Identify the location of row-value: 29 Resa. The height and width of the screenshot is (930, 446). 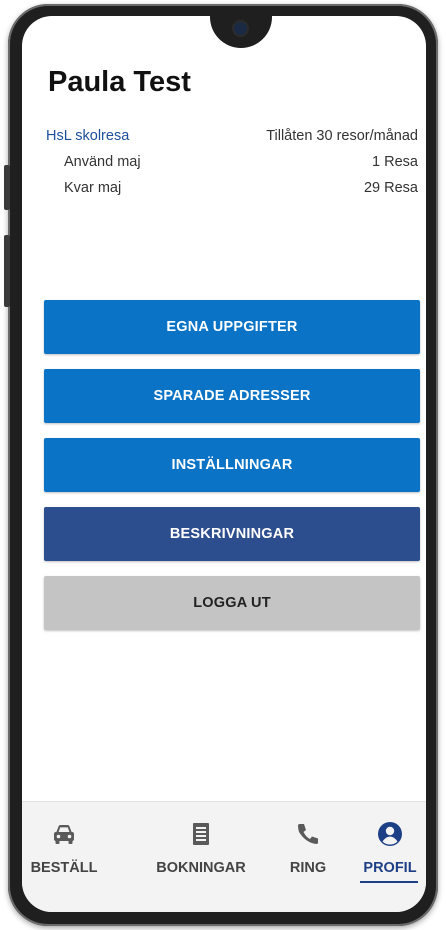
(390, 188).